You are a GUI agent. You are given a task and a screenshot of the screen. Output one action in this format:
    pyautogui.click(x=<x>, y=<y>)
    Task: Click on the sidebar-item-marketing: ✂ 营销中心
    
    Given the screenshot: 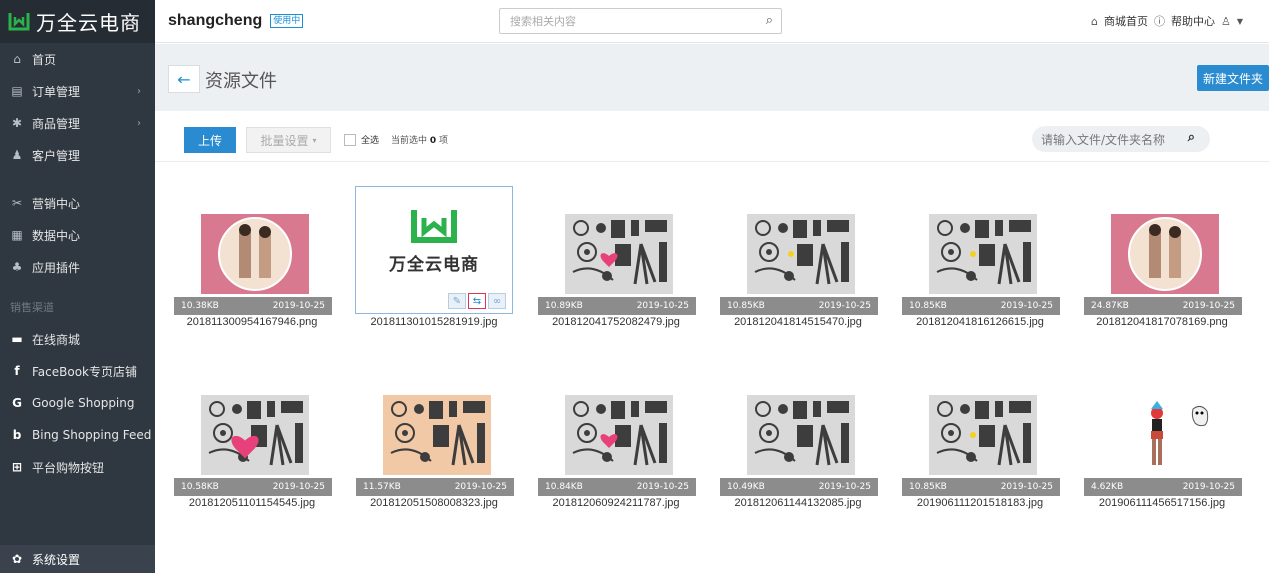 What is the action you would take?
    pyautogui.click(x=77, y=203)
    